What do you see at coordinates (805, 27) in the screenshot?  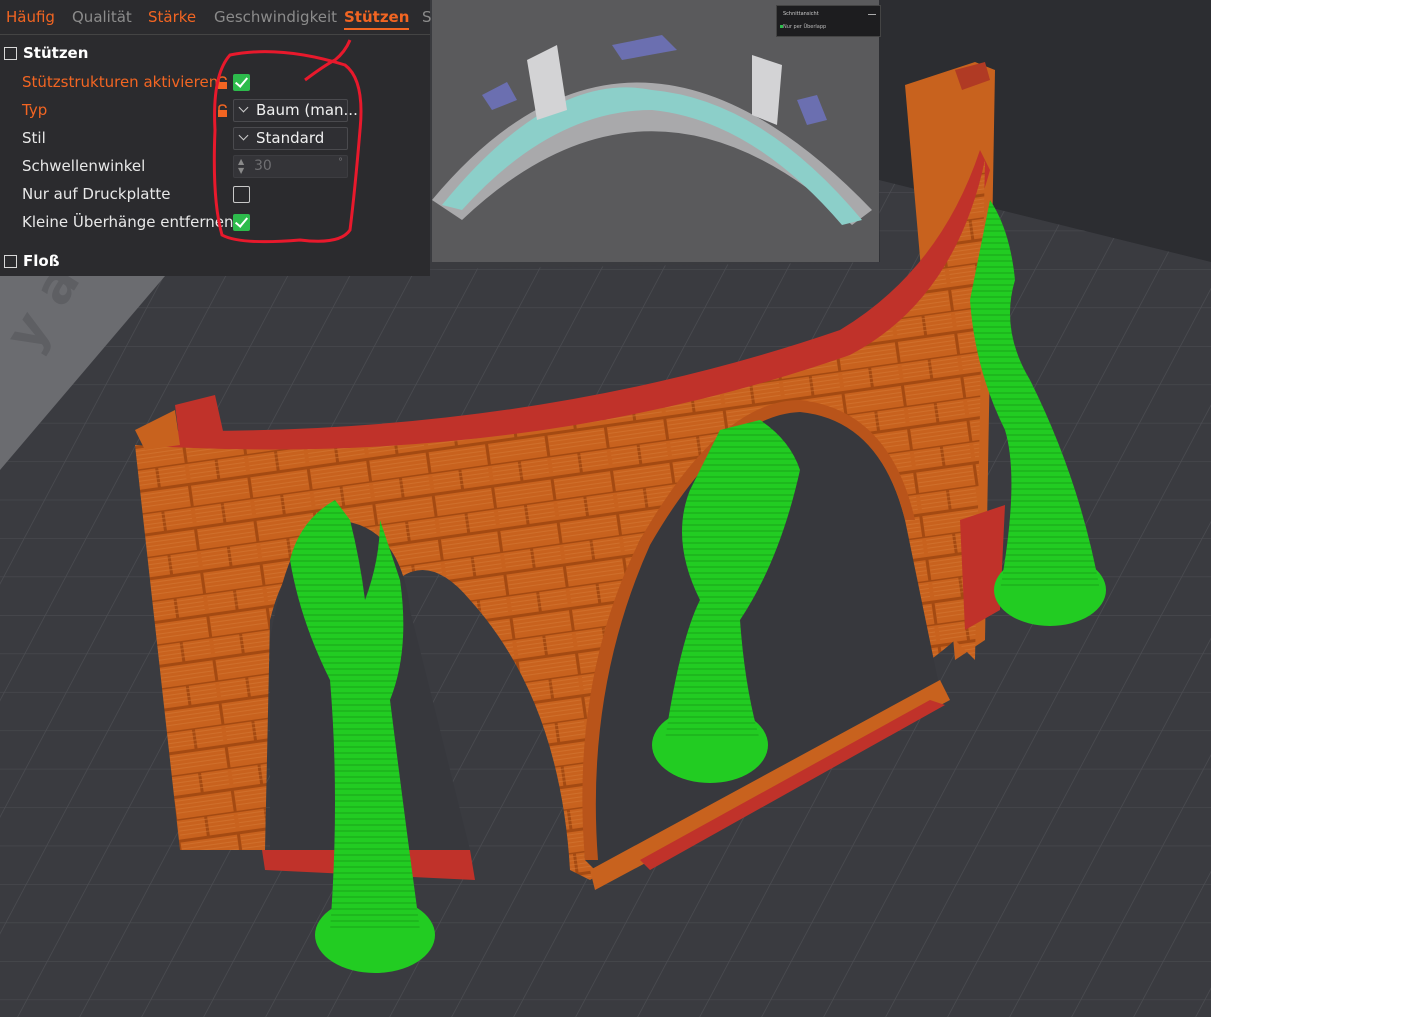 I see `mini-panel-row: Nur per Überlapp` at bounding box center [805, 27].